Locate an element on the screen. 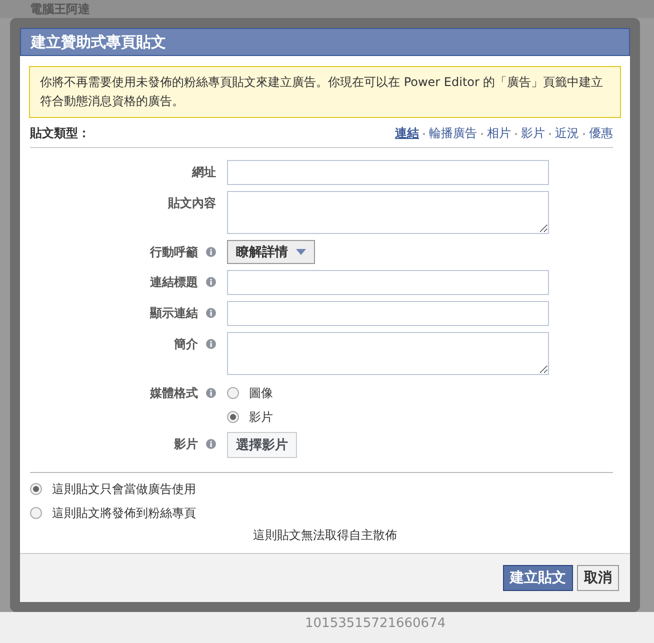  distribution-note: 這則貼文無法取得自主散佈 is located at coordinates (325, 535).